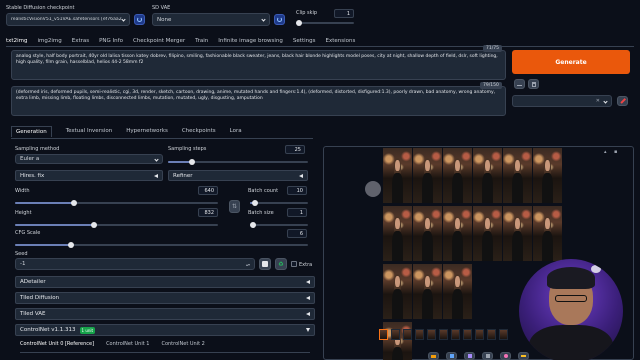  Describe the element at coordinates (49, 41) in the screenshot. I see `tab-img2img: img2img` at that location.